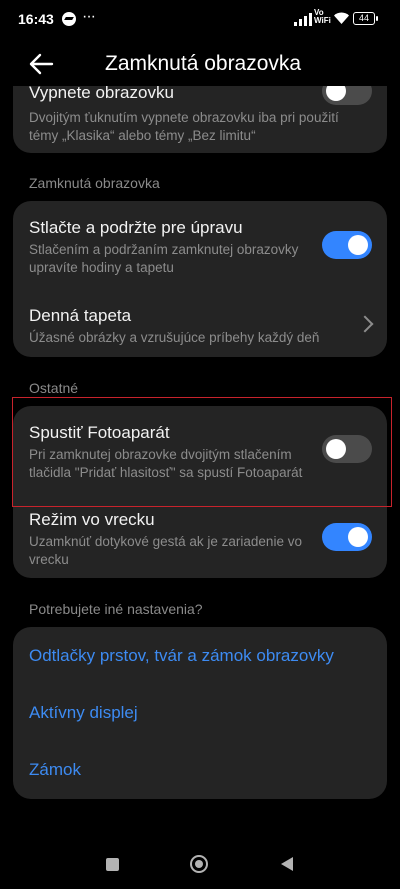 The image size is (400, 889). What do you see at coordinates (69, 19) in the screenshot?
I see `messenger-icon` at bounding box center [69, 19].